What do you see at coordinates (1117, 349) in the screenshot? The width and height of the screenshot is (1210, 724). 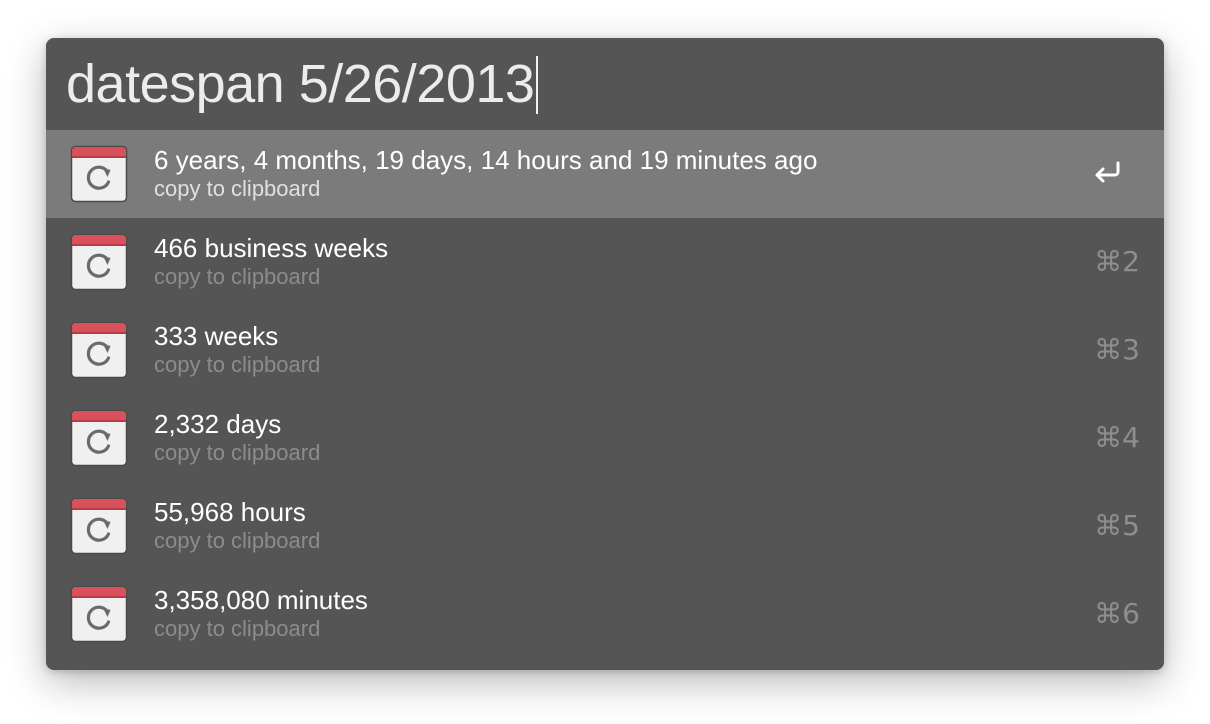 I see `result-shortcut: ⌘3` at bounding box center [1117, 349].